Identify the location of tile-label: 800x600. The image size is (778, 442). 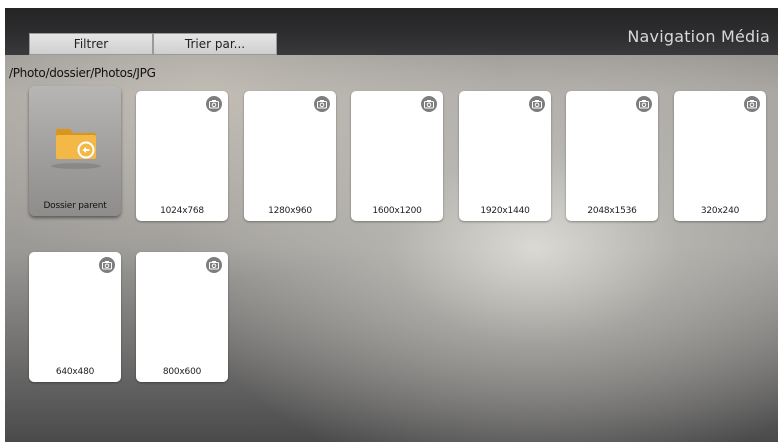
(182, 372).